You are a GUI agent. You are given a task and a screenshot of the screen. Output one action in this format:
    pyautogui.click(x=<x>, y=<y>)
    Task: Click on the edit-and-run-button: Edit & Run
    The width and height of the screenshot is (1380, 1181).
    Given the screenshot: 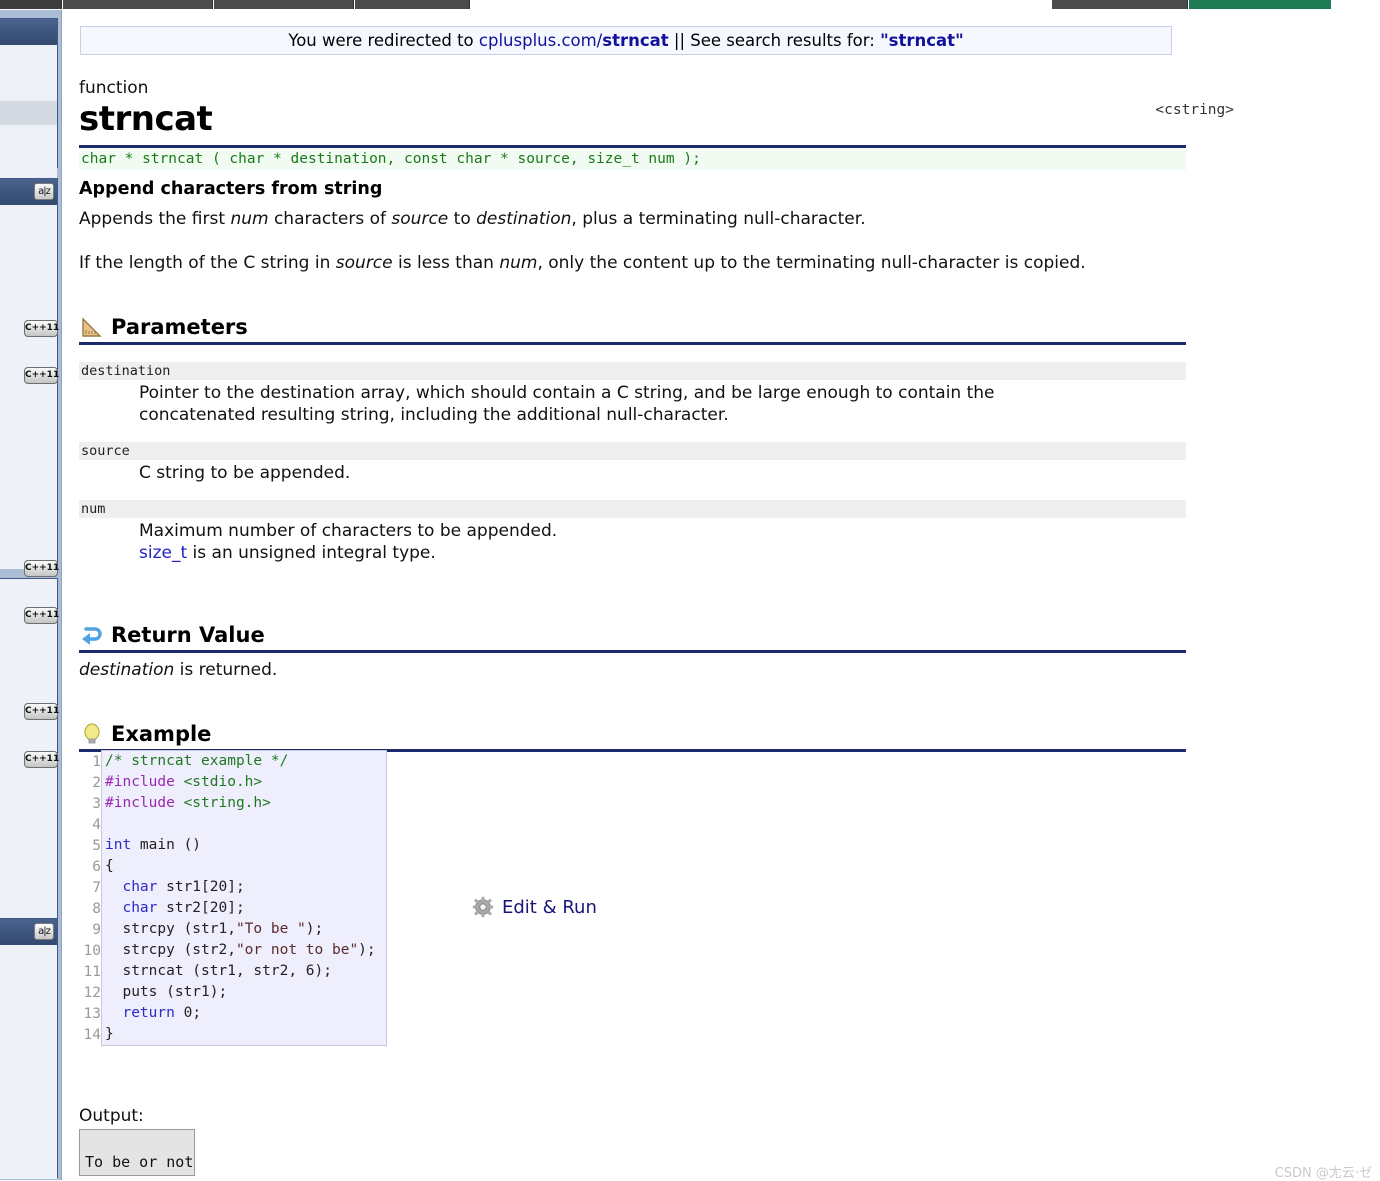 What is the action you would take?
    pyautogui.click(x=534, y=908)
    